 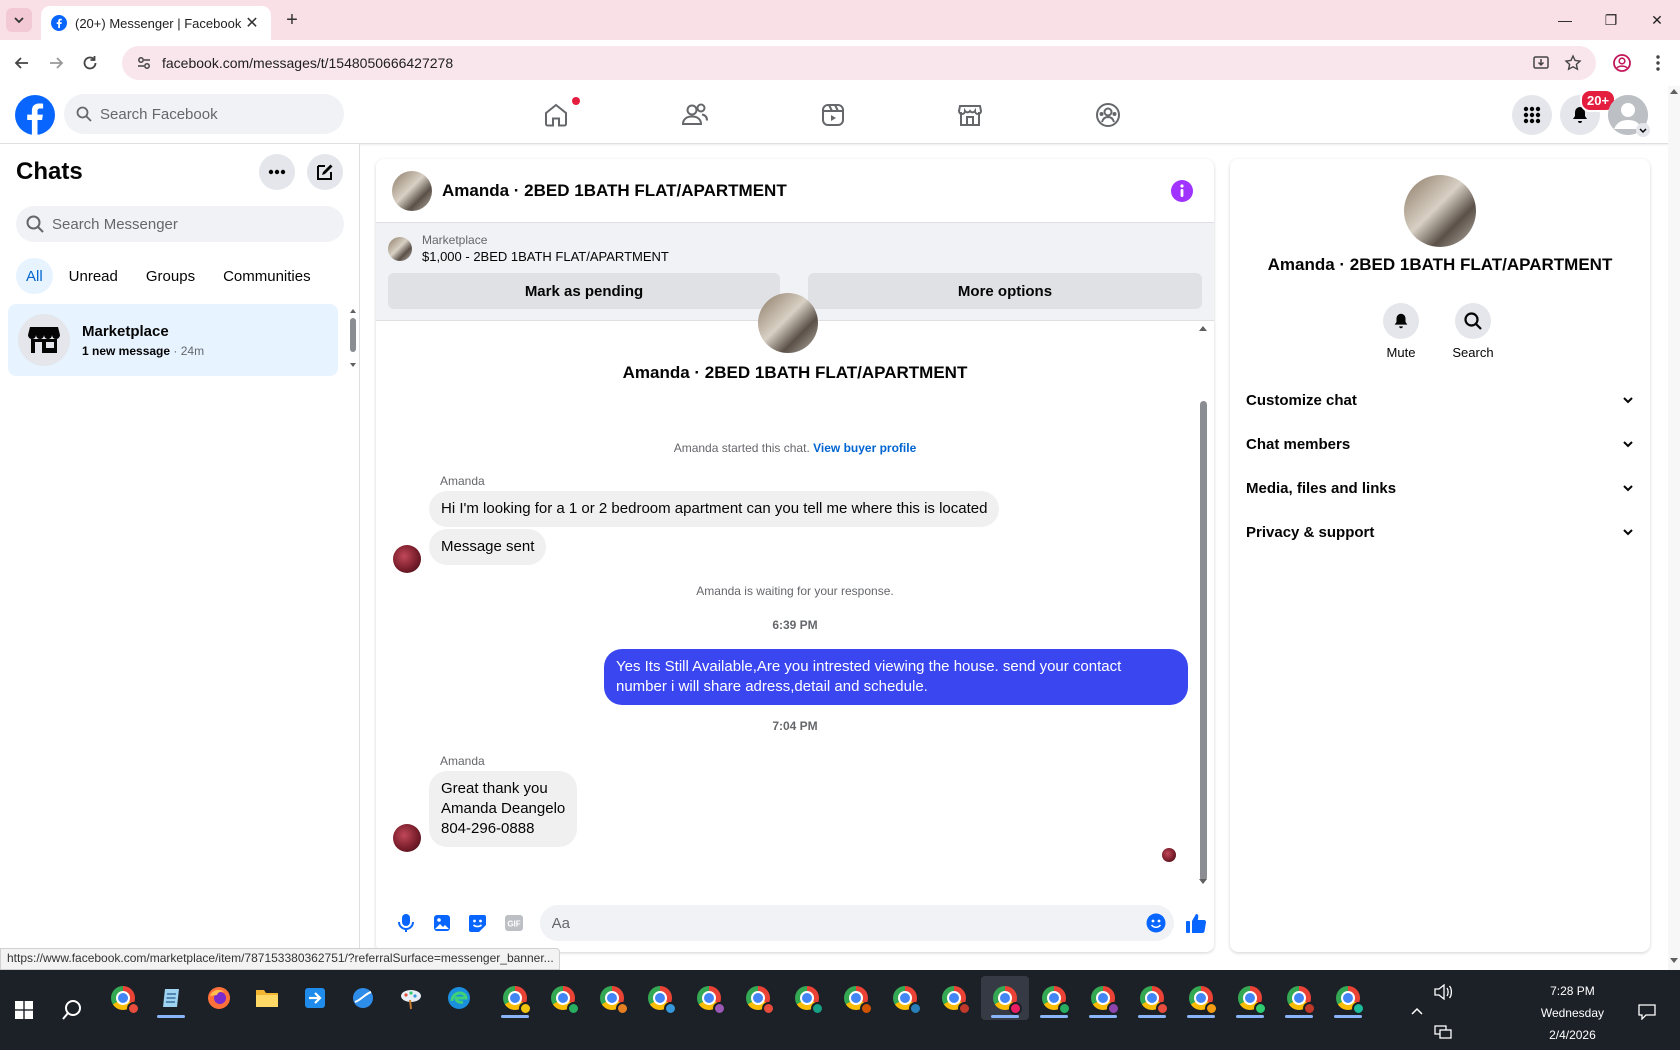 I want to click on network-icon, so click(x=1443, y=1032).